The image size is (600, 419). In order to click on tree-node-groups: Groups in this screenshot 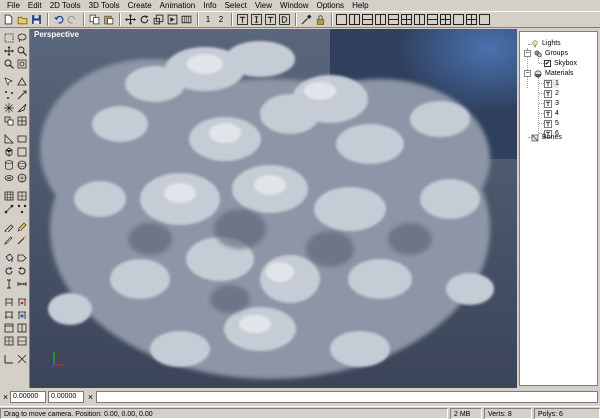, I will do `click(551, 53)`.